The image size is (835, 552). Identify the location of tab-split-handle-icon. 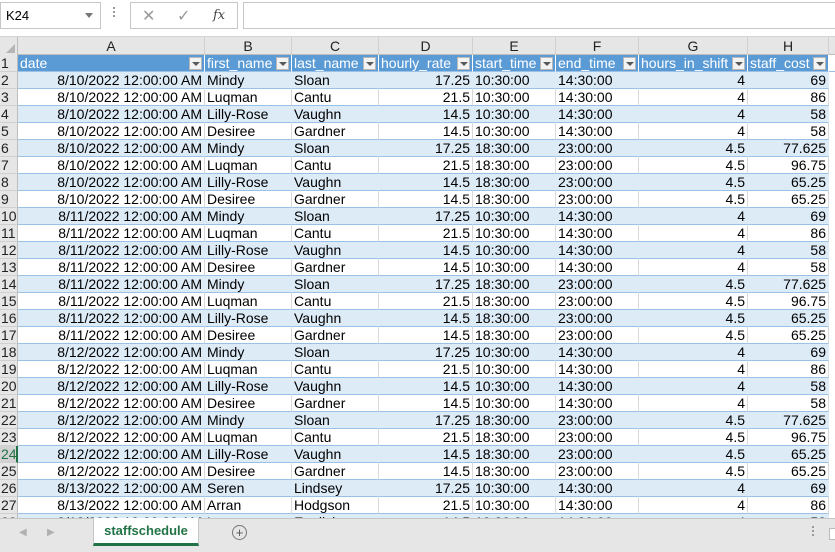
(813, 532).